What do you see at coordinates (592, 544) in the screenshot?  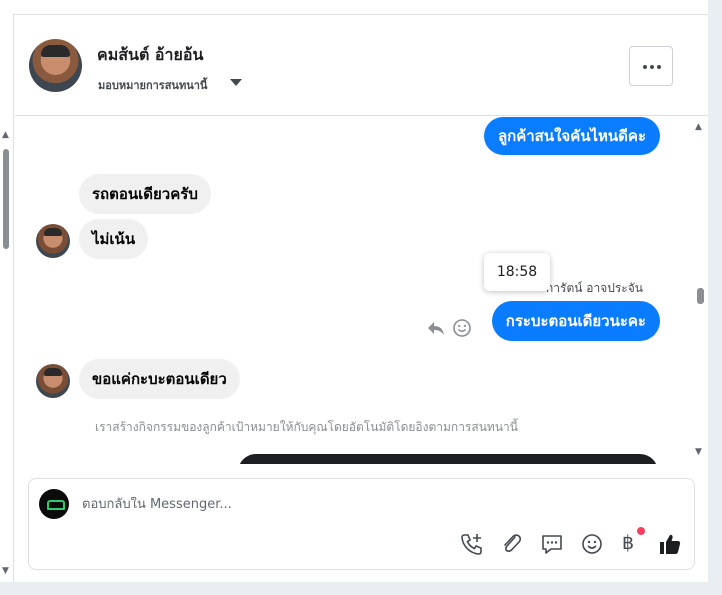 I see `emoji-icon` at bounding box center [592, 544].